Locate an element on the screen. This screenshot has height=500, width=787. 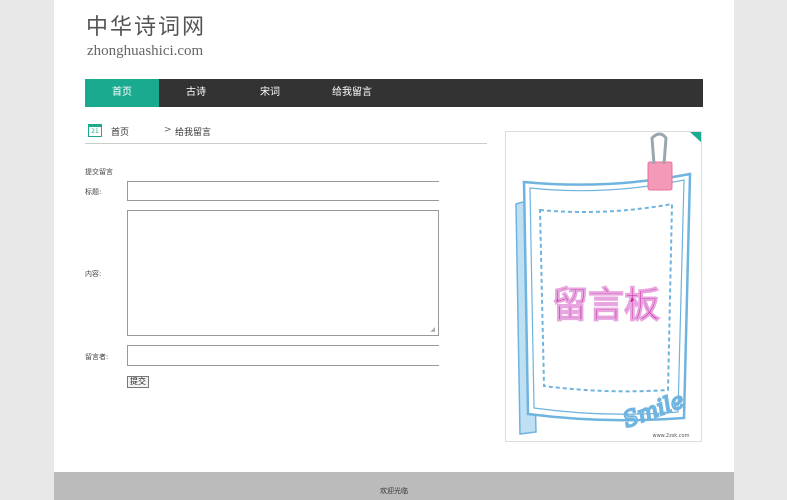
main-nav: 首页 古诗 宋词 给我留言 is located at coordinates (394, 93).